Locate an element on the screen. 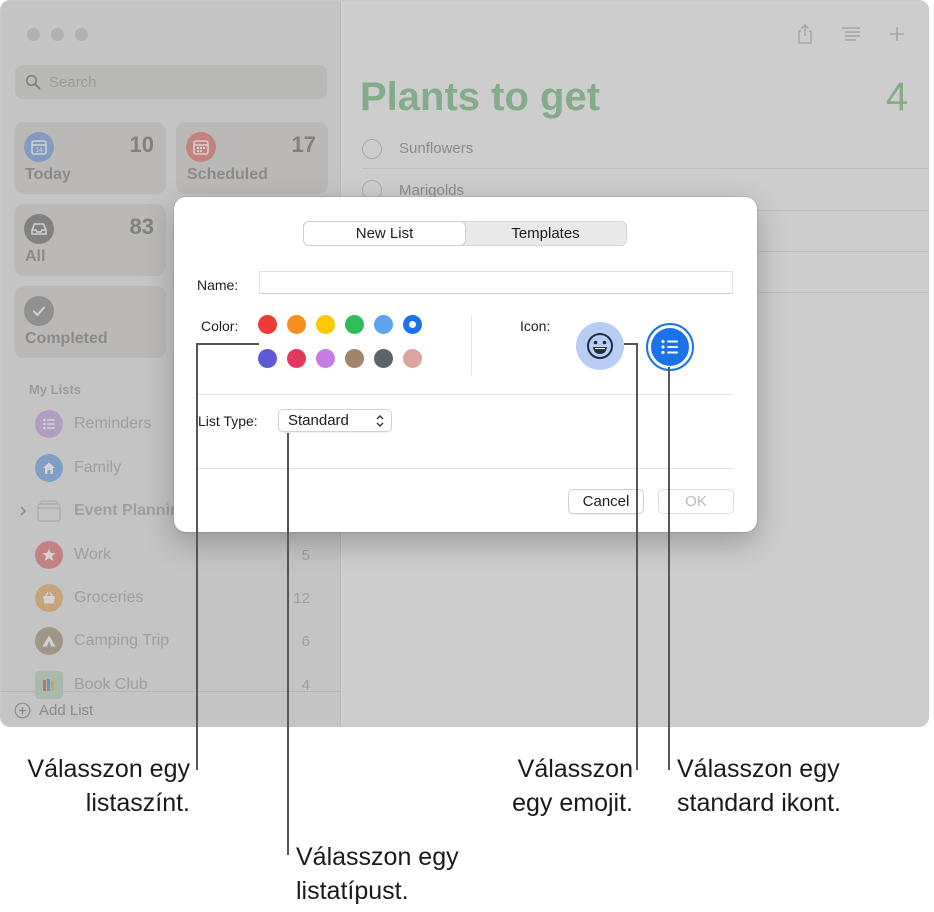 This screenshot has height=912, width=934. standard-icon-button is located at coordinates (670, 347).